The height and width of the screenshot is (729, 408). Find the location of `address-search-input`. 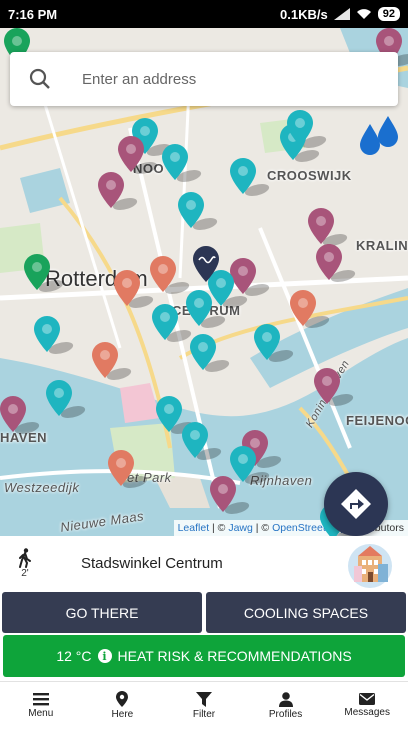

address-search-input is located at coordinates (234, 79).